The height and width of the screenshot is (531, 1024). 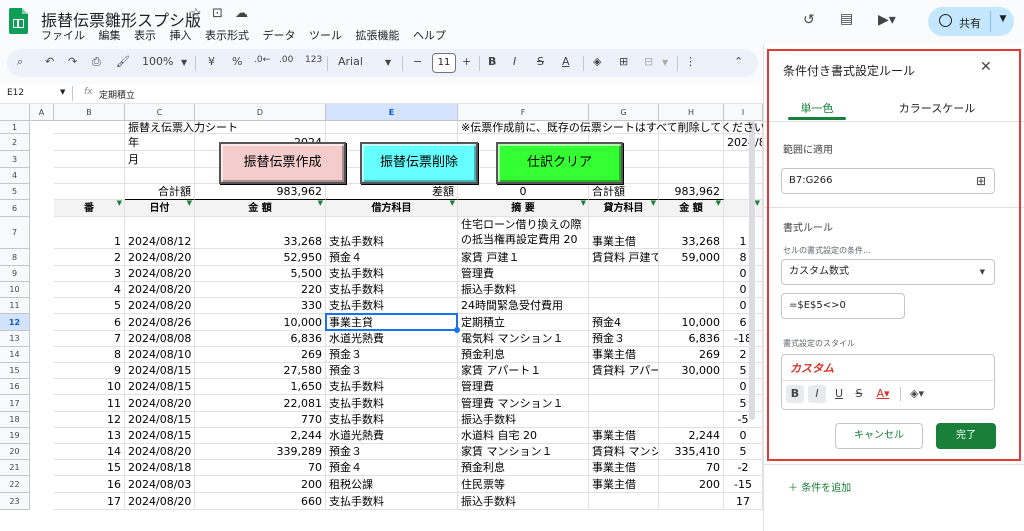 I want to click on fill-color-icon: ◈▾, so click(x=917, y=394).